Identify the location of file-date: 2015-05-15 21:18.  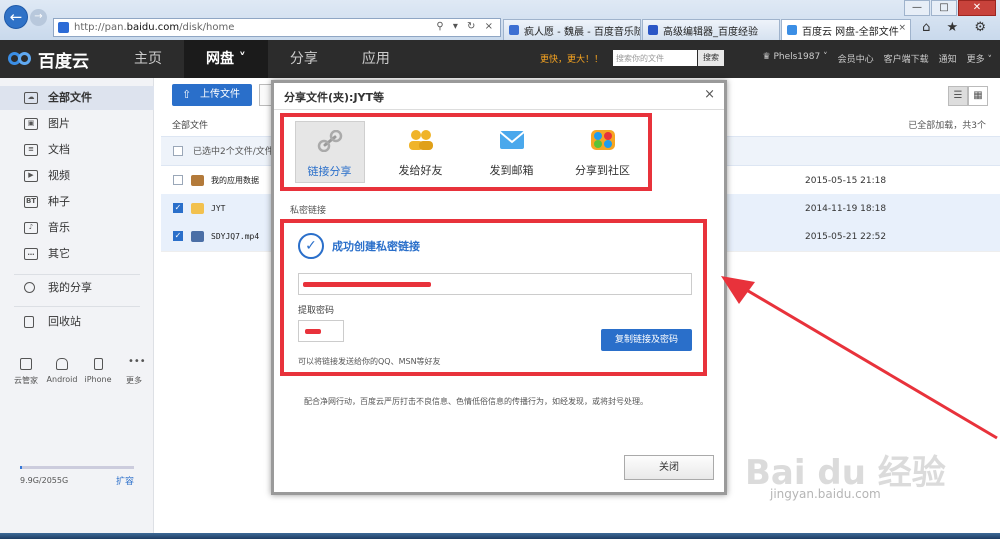
(846, 181).